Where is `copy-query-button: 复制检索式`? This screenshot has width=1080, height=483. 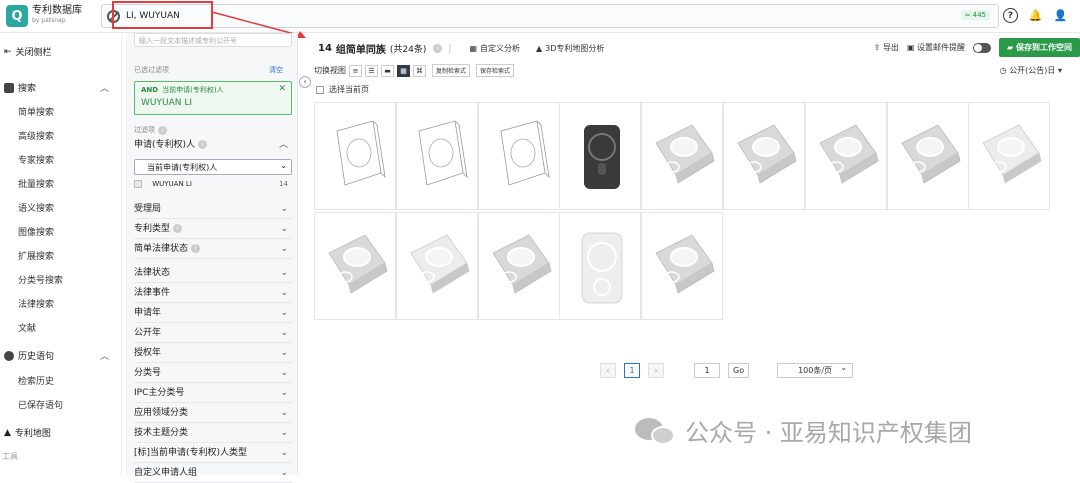
copy-query-button: 复制检索式 is located at coordinates (451, 70).